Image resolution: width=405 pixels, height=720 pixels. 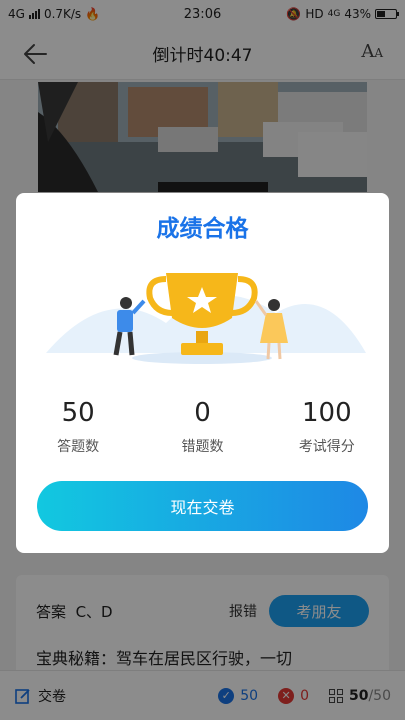 I want to click on submit-now-button: 现在交卷, so click(x=202, y=506).